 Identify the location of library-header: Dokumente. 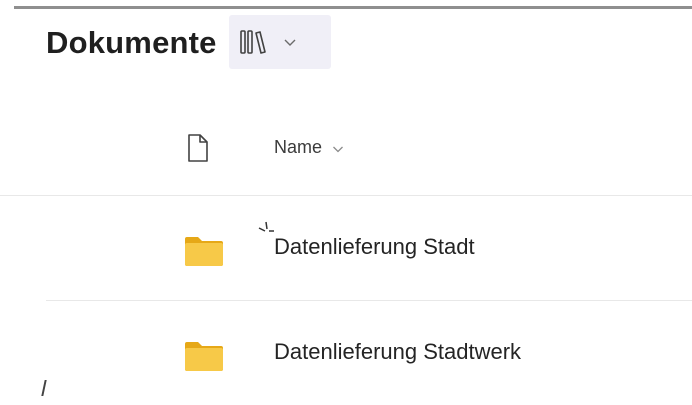
(188, 42).